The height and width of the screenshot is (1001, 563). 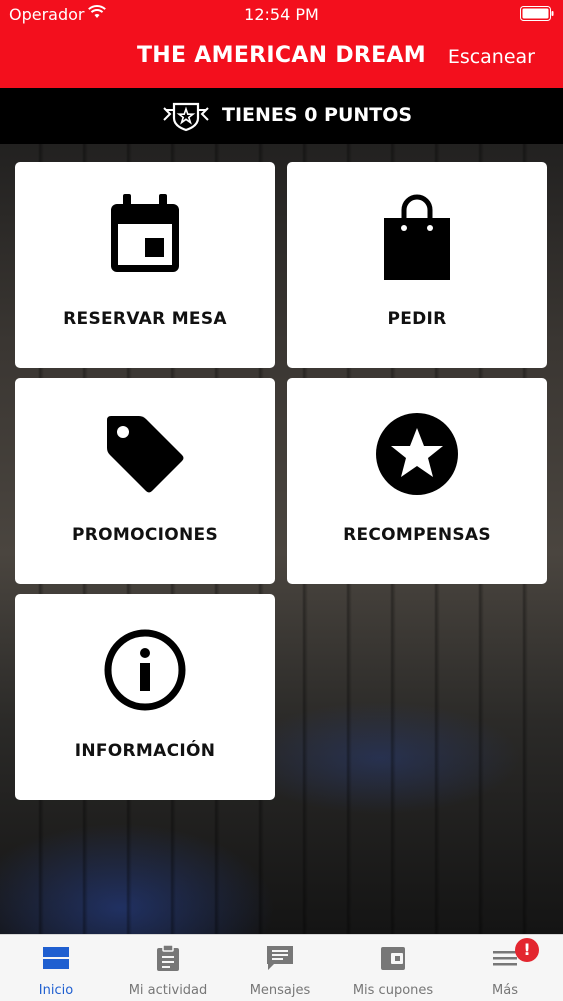 I want to click on status-bar: Operador 12:54 PM, so click(x=281, y=15).